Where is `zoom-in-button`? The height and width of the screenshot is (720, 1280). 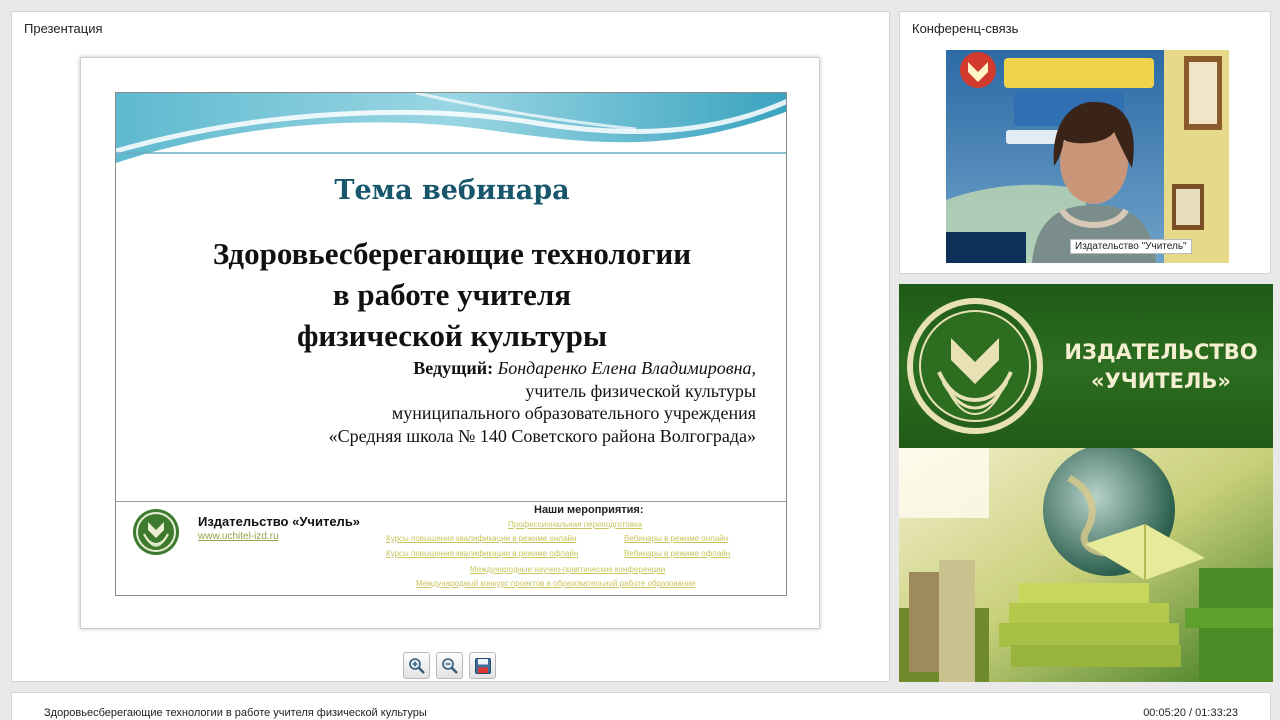
zoom-in-button is located at coordinates (416, 665).